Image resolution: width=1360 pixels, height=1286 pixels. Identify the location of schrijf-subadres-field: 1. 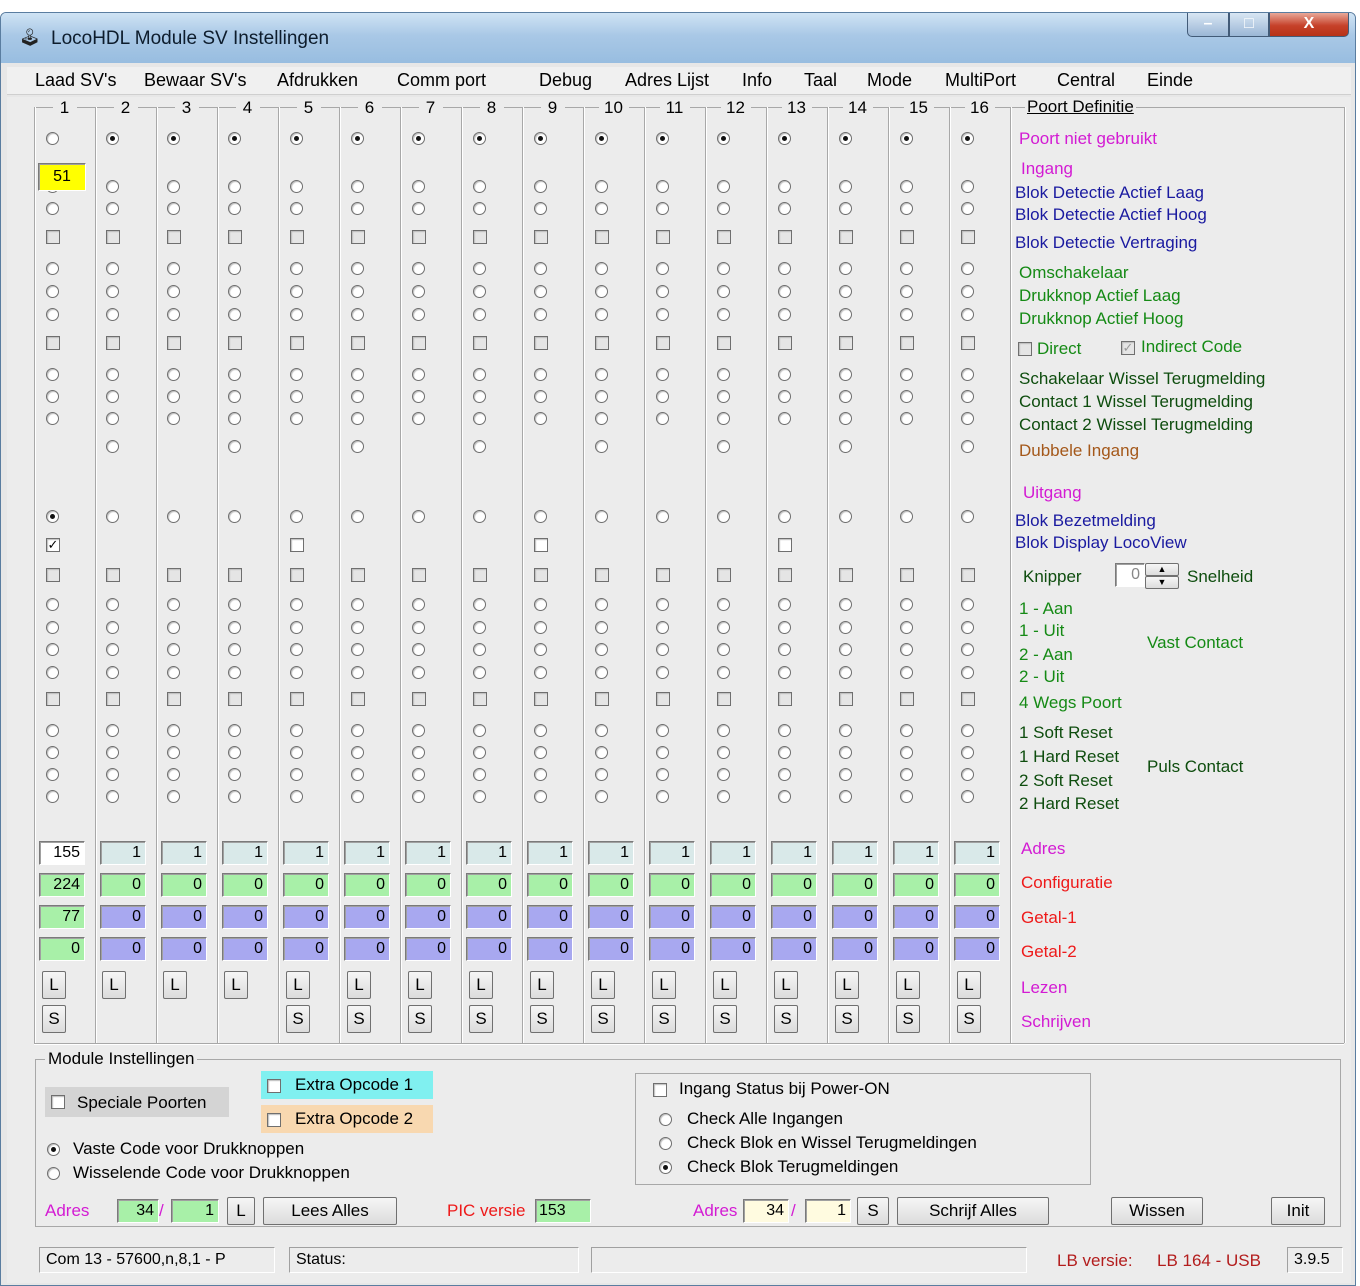
(828, 1211).